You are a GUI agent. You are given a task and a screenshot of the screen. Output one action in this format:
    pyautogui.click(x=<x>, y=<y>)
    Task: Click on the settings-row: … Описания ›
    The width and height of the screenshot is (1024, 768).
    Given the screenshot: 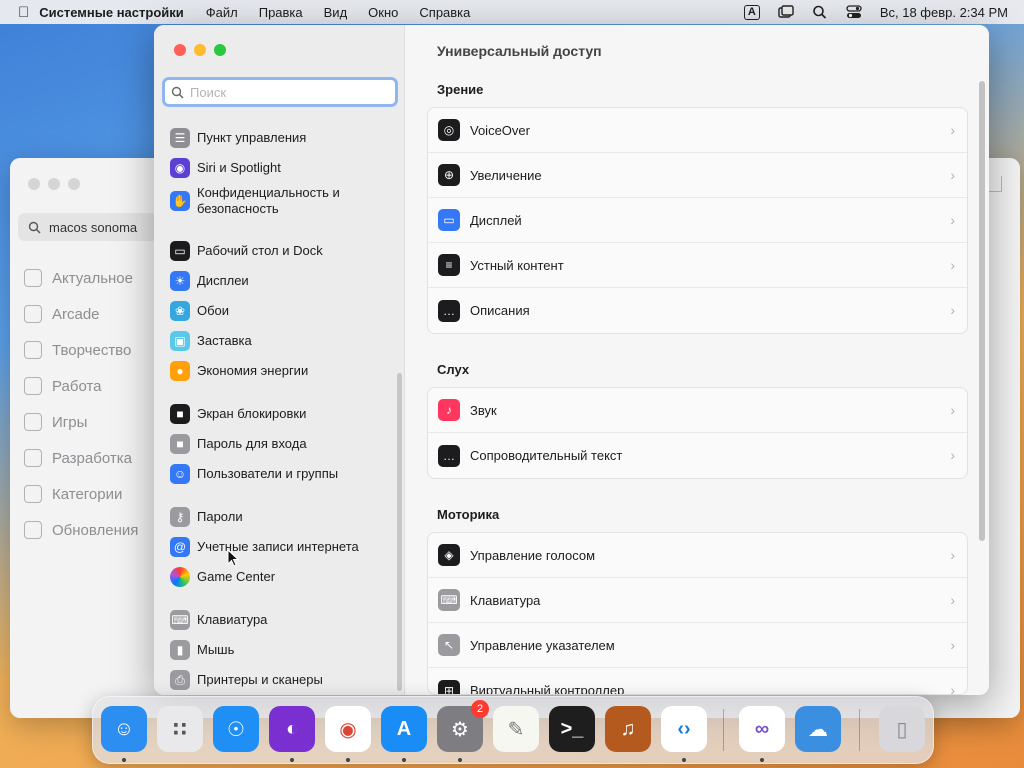 What is the action you would take?
    pyautogui.click(x=697, y=310)
    